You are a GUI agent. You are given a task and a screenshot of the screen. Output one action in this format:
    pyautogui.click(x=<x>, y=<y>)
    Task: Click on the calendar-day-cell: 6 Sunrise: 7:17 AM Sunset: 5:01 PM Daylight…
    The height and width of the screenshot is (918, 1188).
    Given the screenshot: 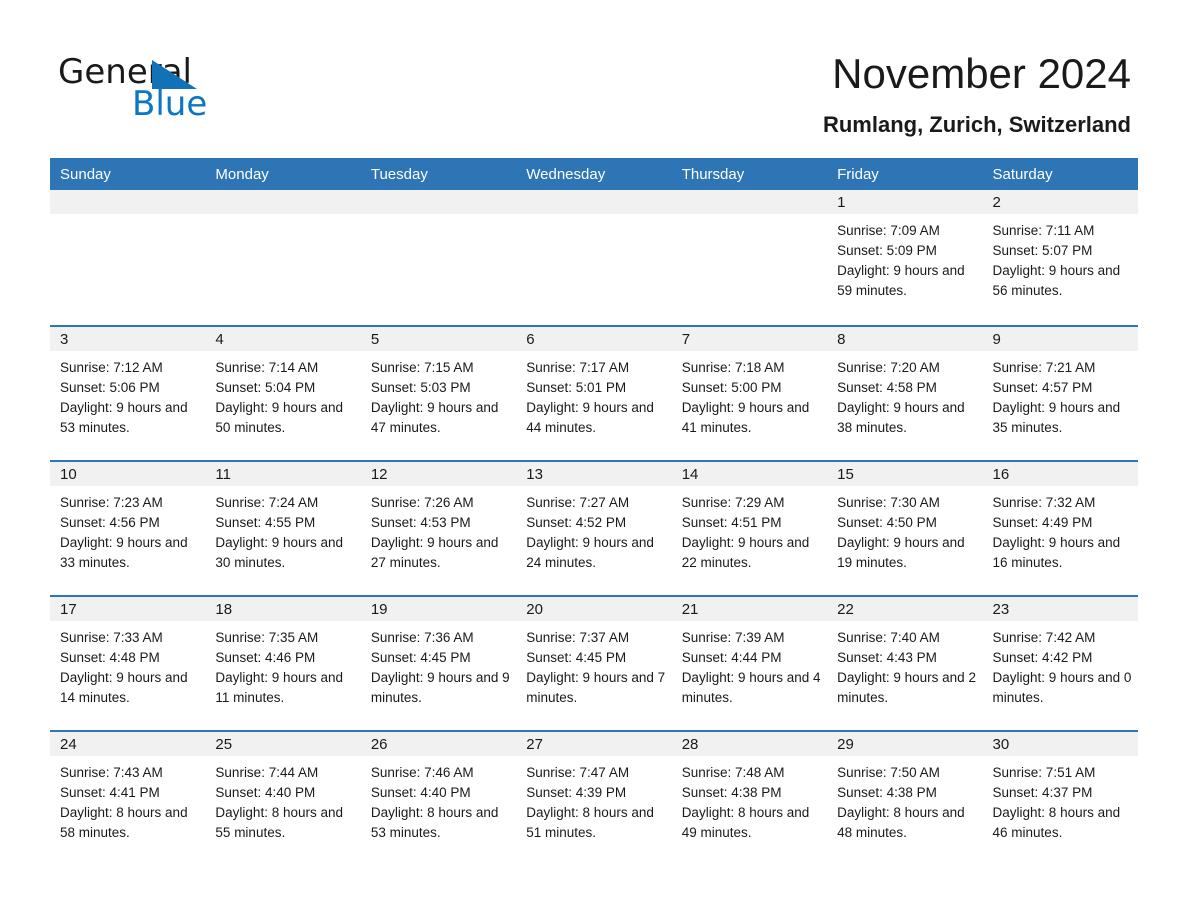 What is the action you would take?
    pyautogui.click(x=594, y=393)
    